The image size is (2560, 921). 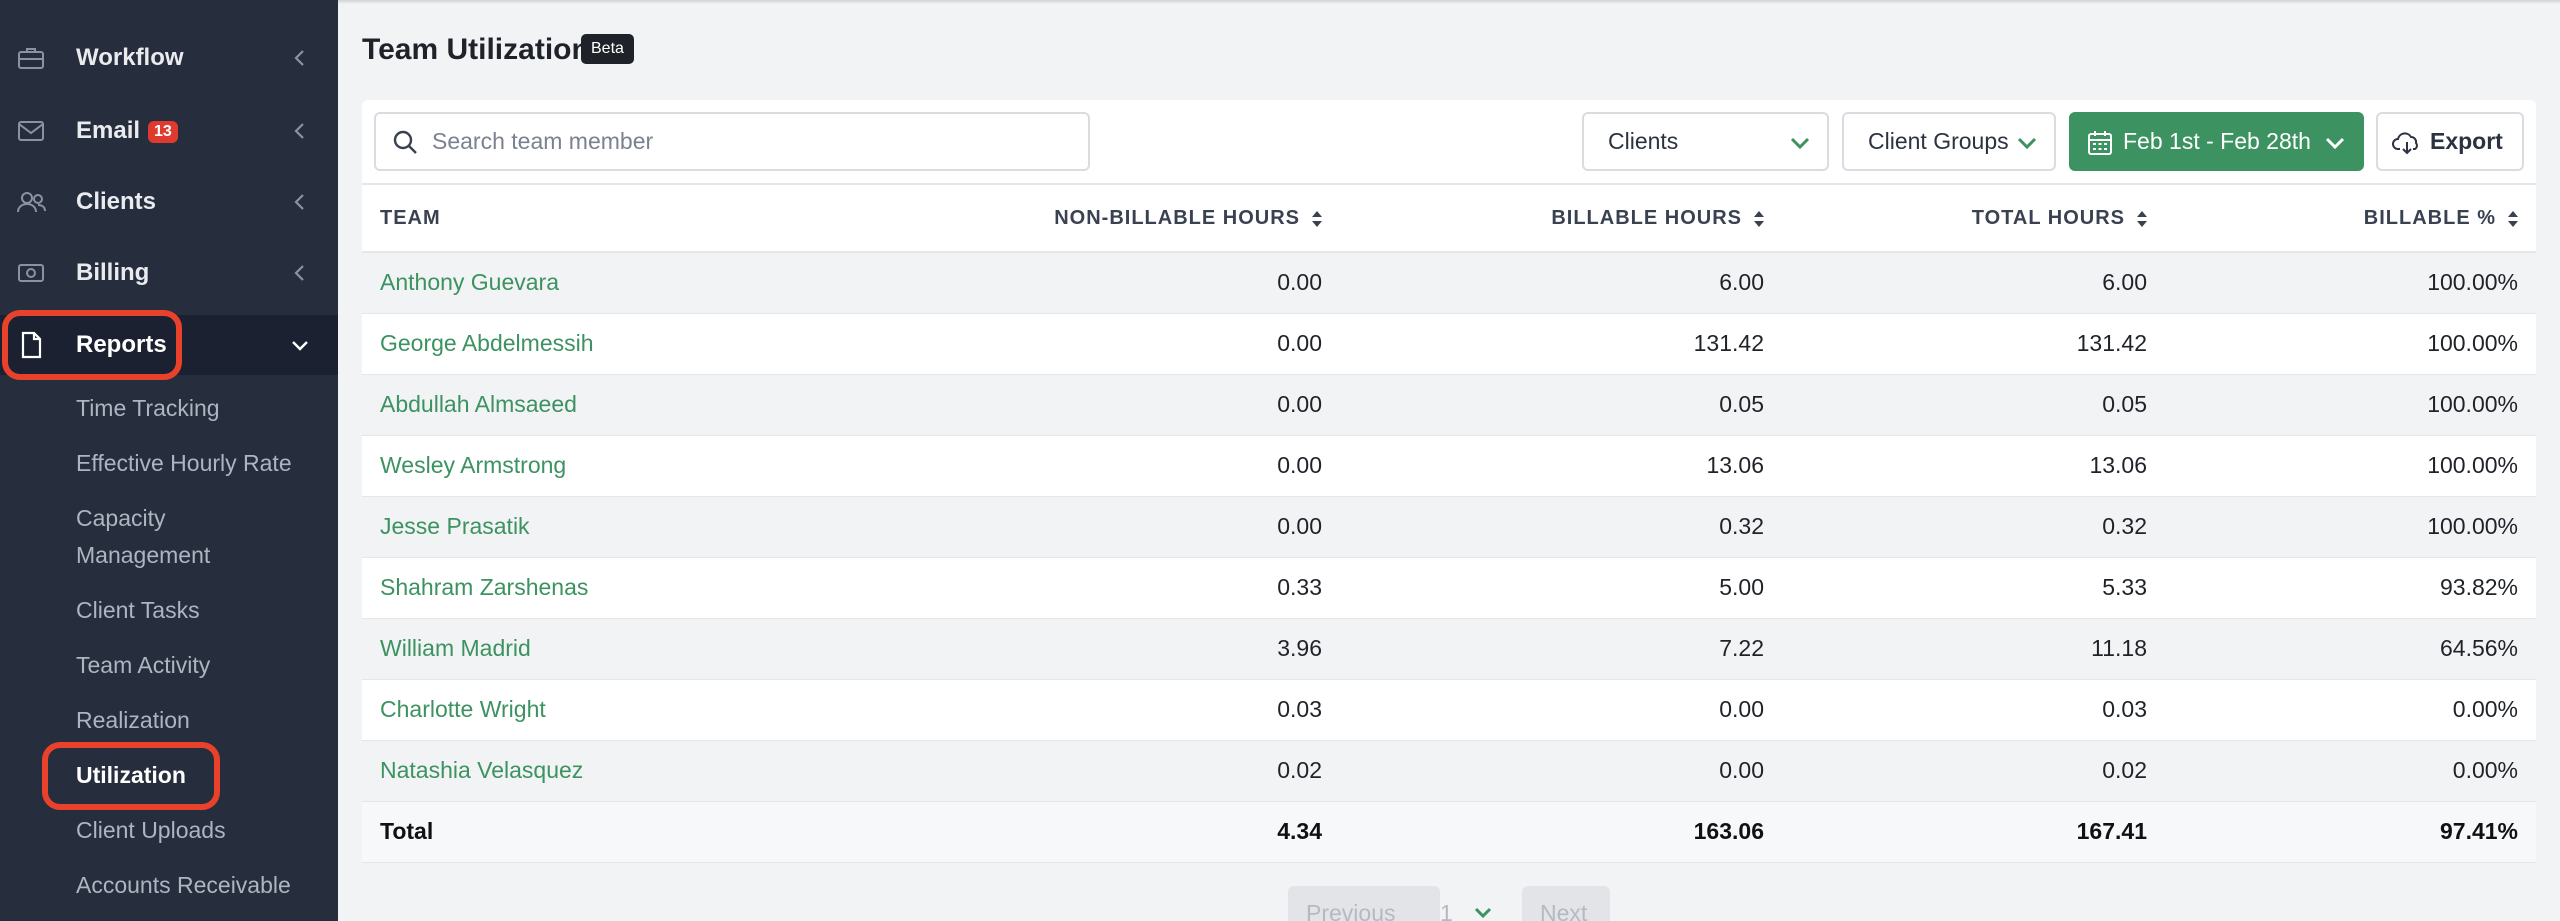 I want to click on sidebar-item-email: Email 13, so click(x=169, y=131).